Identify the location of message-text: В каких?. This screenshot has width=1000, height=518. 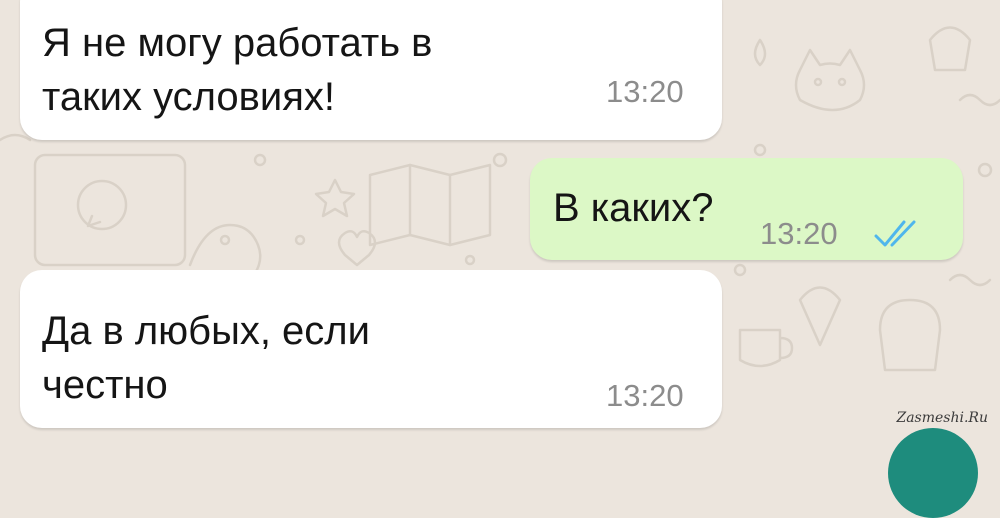
(633, 208).